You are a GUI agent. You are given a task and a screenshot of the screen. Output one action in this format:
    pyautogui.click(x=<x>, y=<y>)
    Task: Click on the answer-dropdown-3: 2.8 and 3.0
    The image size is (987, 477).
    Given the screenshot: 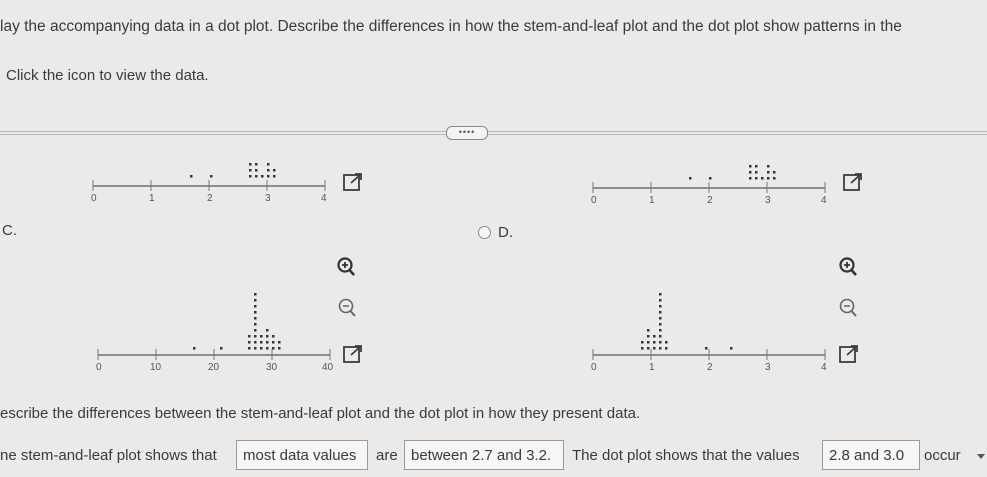 What is the action you would take?
    pyautogui.click(x=871, y=455)
    